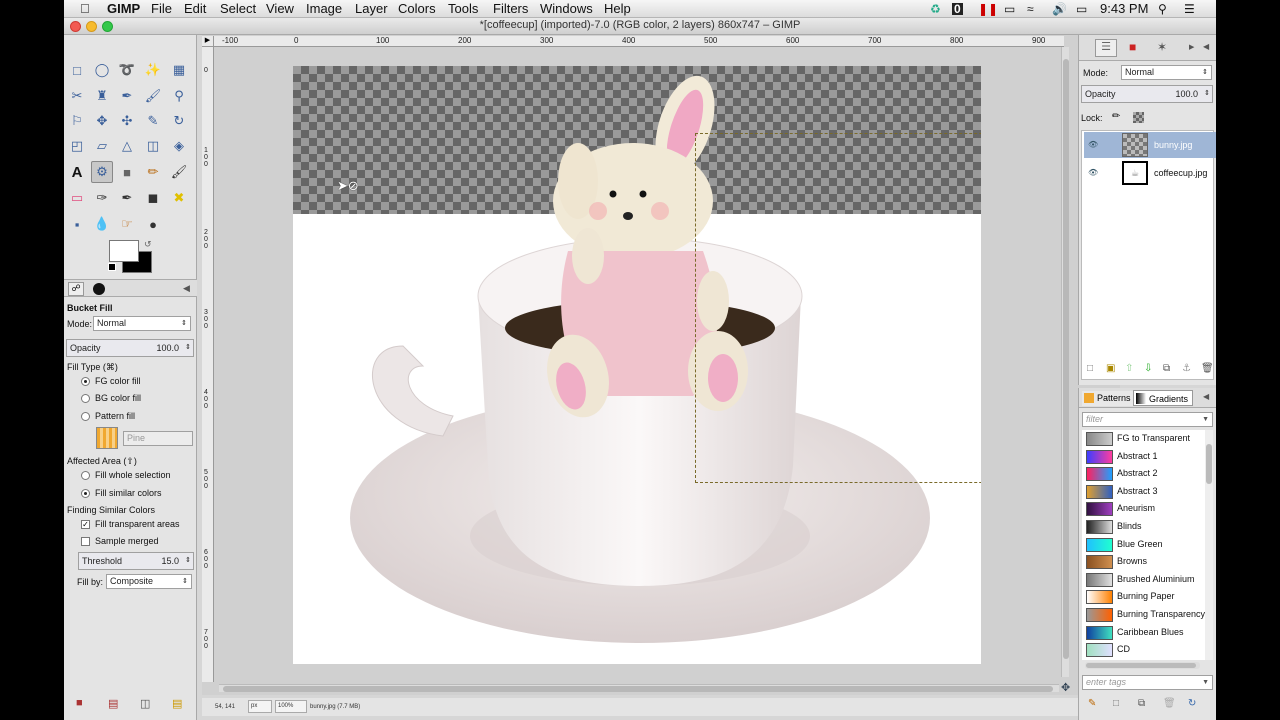 Image resolution: width=1280 pixels, height=720 pixels. What do you see at coordinates (85, 493) in the screenshot?
I see `fill-similar-colors-radio` at bounding box center [85, 493].